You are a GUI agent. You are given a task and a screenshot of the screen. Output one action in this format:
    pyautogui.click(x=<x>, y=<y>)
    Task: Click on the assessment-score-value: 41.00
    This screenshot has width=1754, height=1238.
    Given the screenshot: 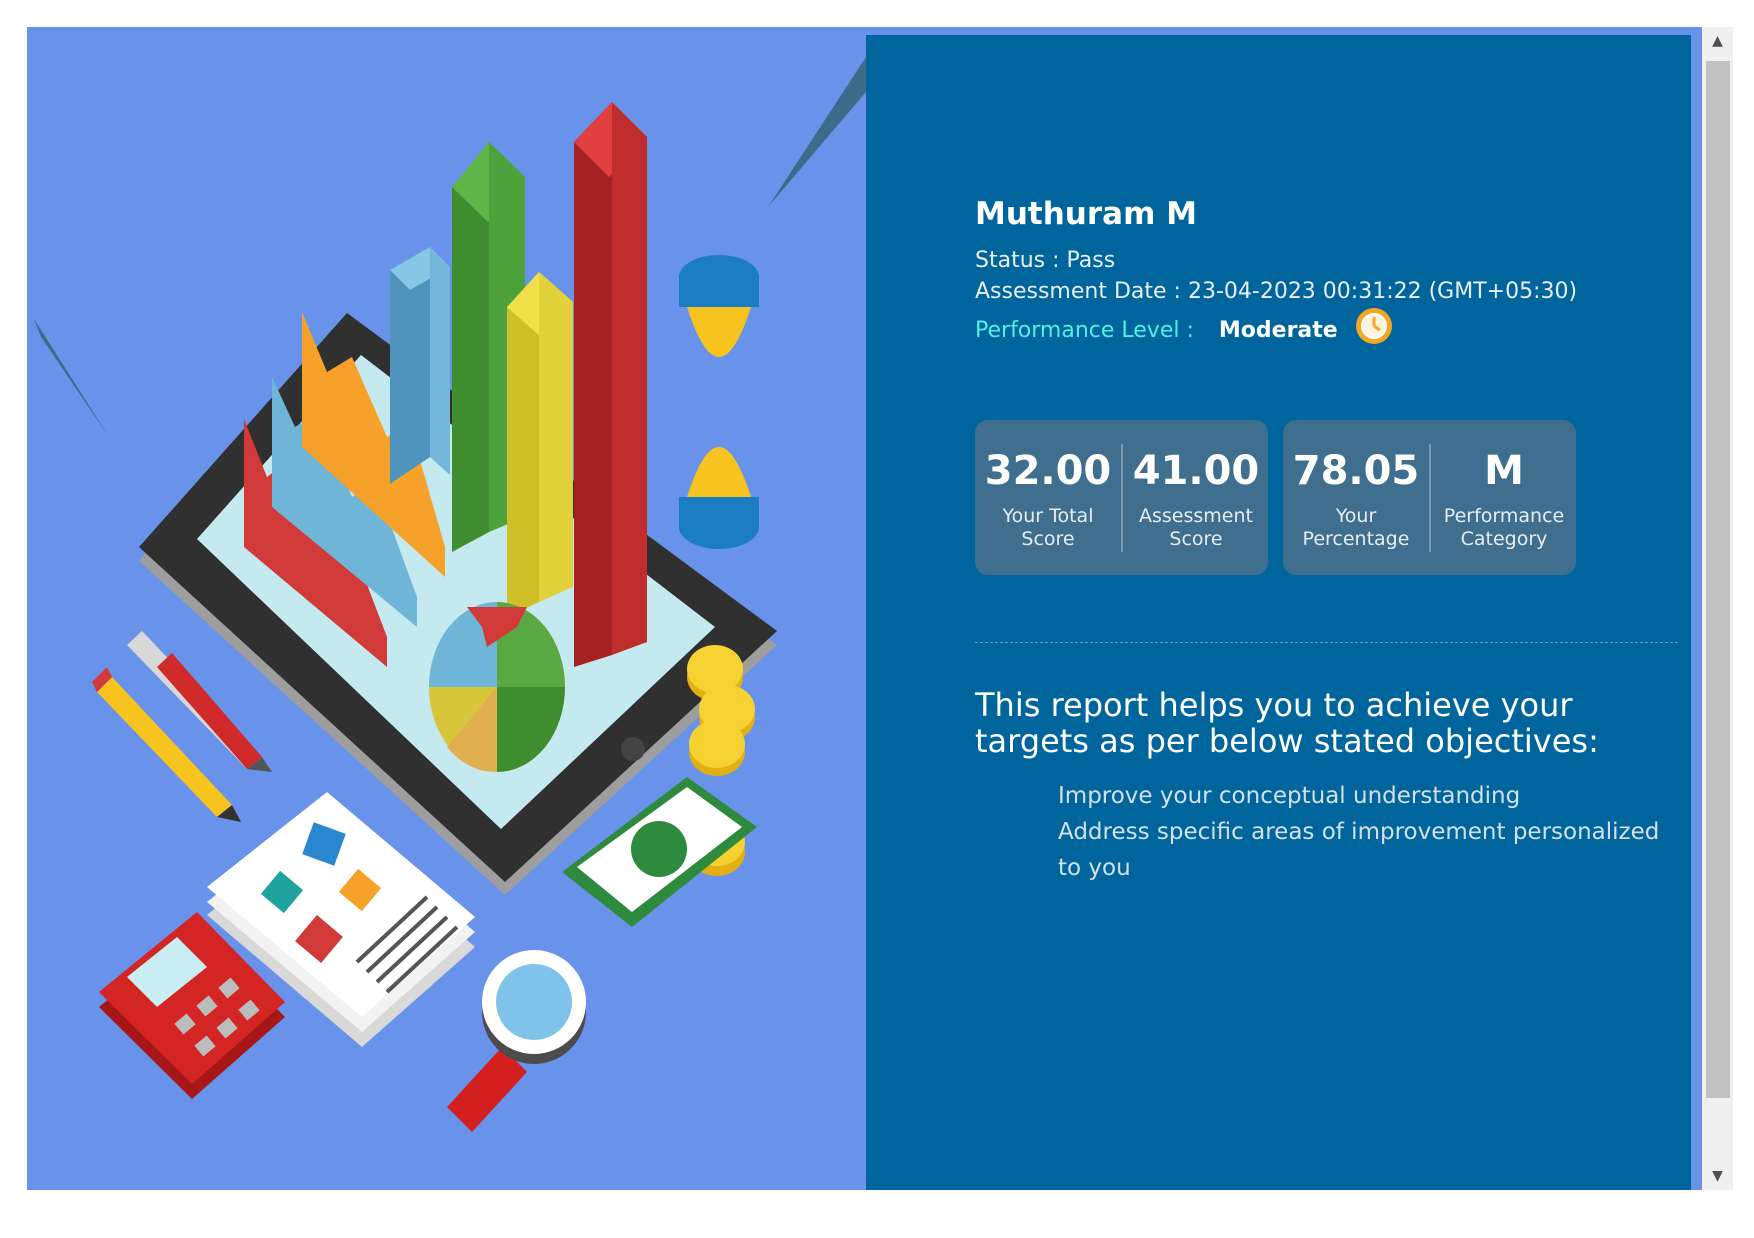 What is the action you would take?
    pyautogui.click(x=1196, y=471)
    